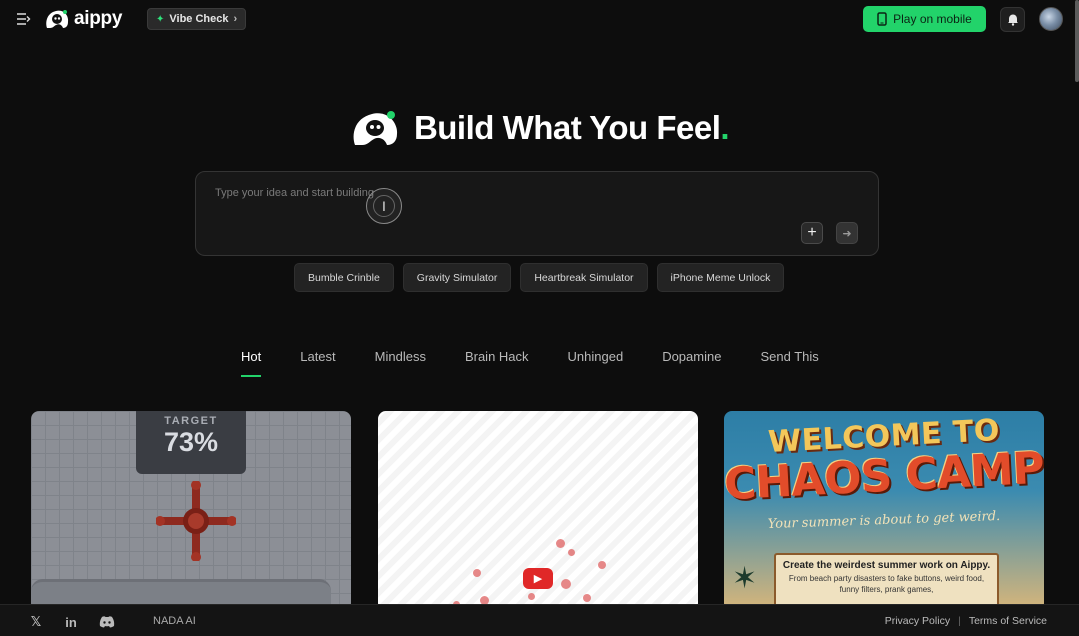  I want to click on sparkle-icon: ✦, so click(160, 19).